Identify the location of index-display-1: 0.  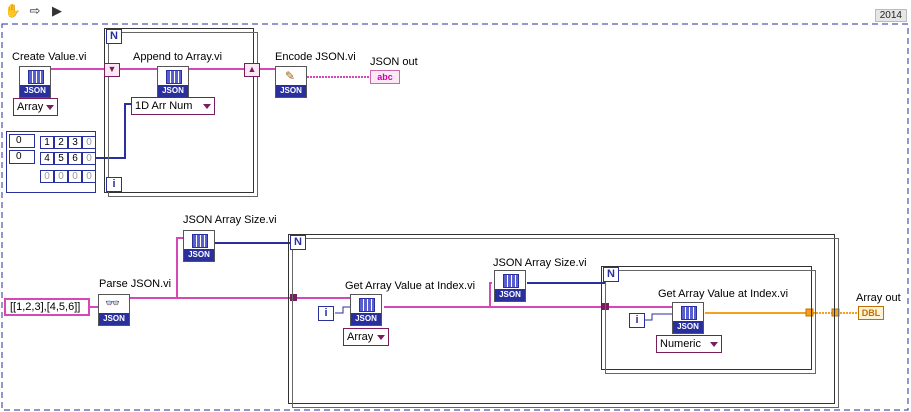
(22, 157).